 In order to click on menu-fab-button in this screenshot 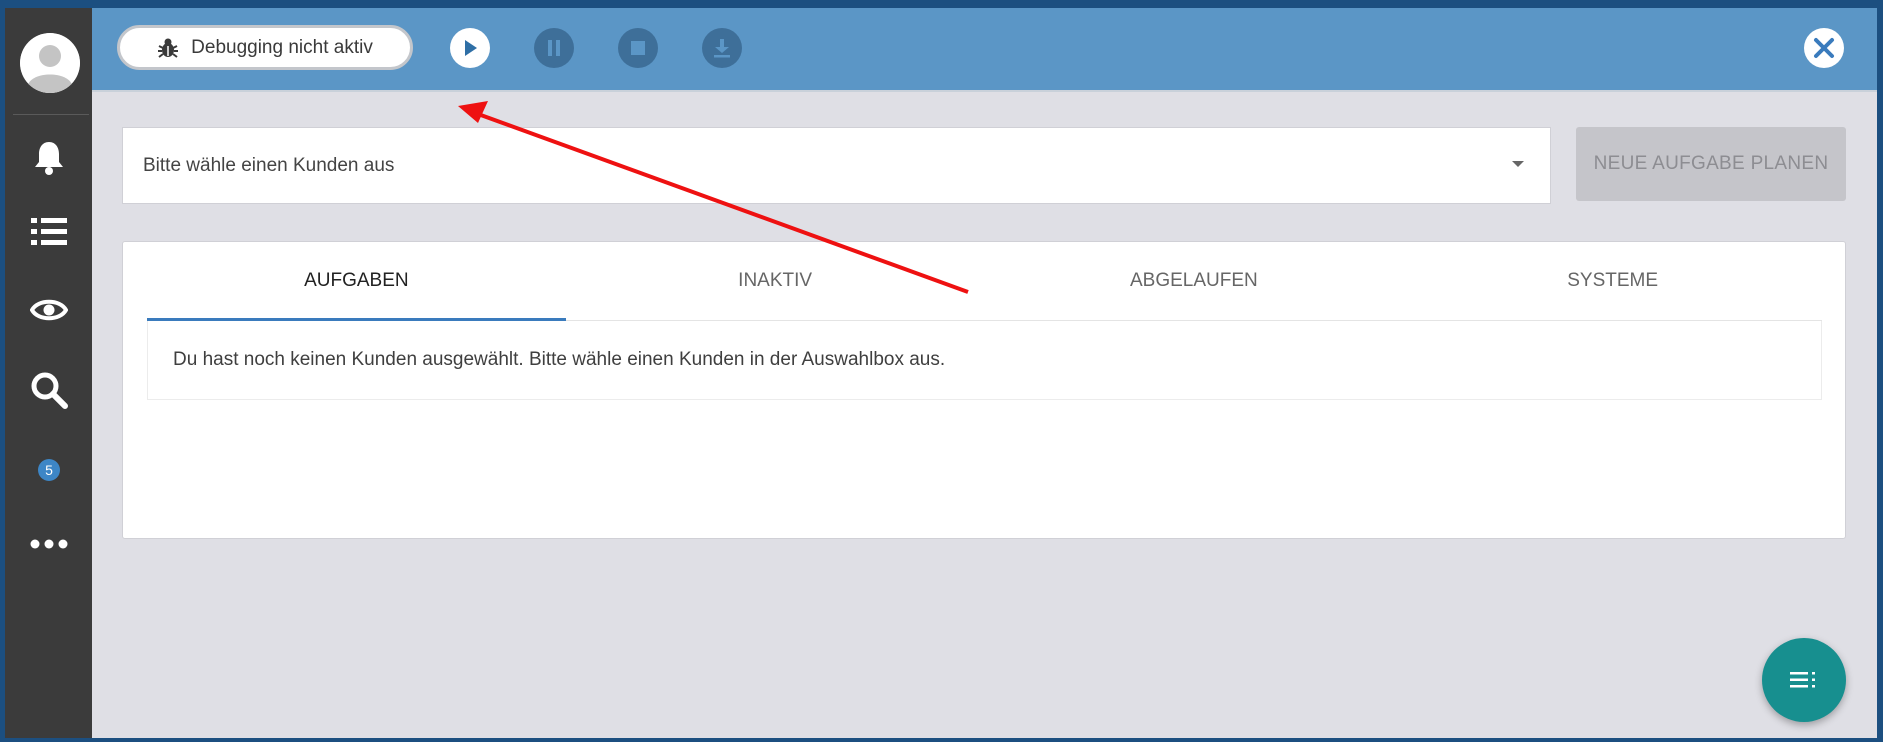, I will do `click(1804, 680)`.